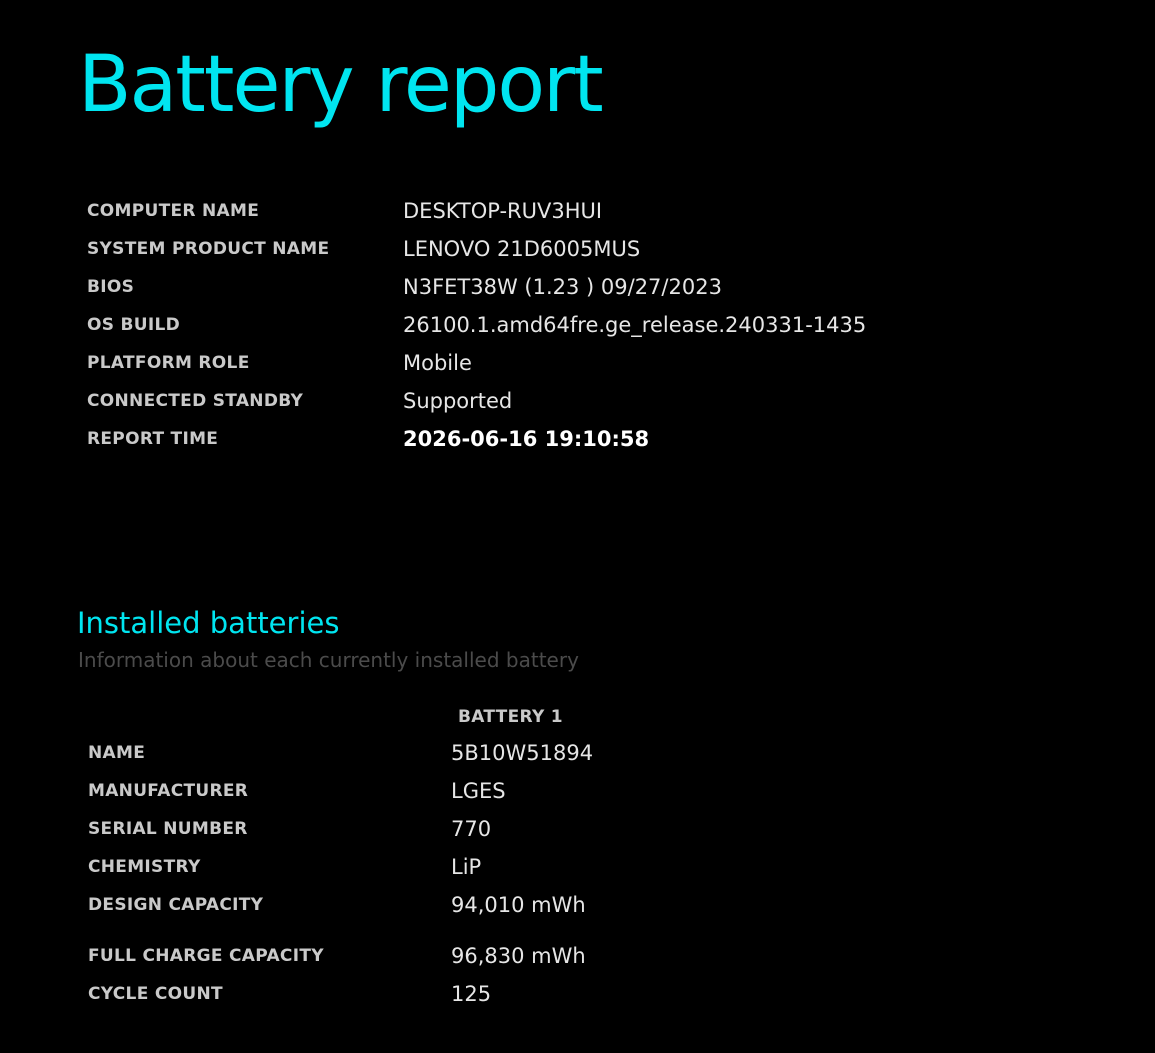 Image resolution: width=1155 pixels, height=1053 pixels. Describe the element at coordinates (144, 867) in the screenshot. I see `chemistry-label: CHEMISTRY` at that location.